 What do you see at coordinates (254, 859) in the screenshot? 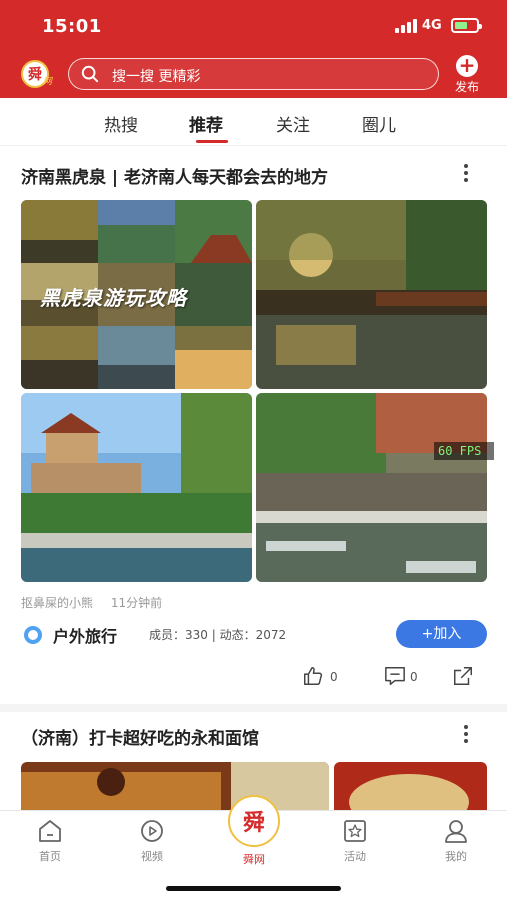
I see `nav-center-label: 舜网` at bounding box center [254, 859].